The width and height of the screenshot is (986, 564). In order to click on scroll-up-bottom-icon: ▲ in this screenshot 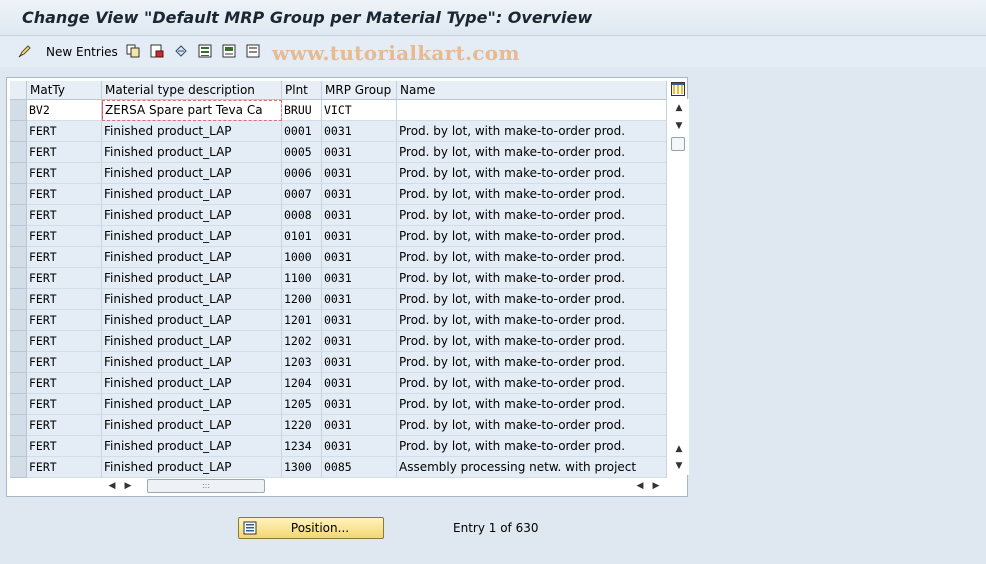, I will do `click(679, 449)`.